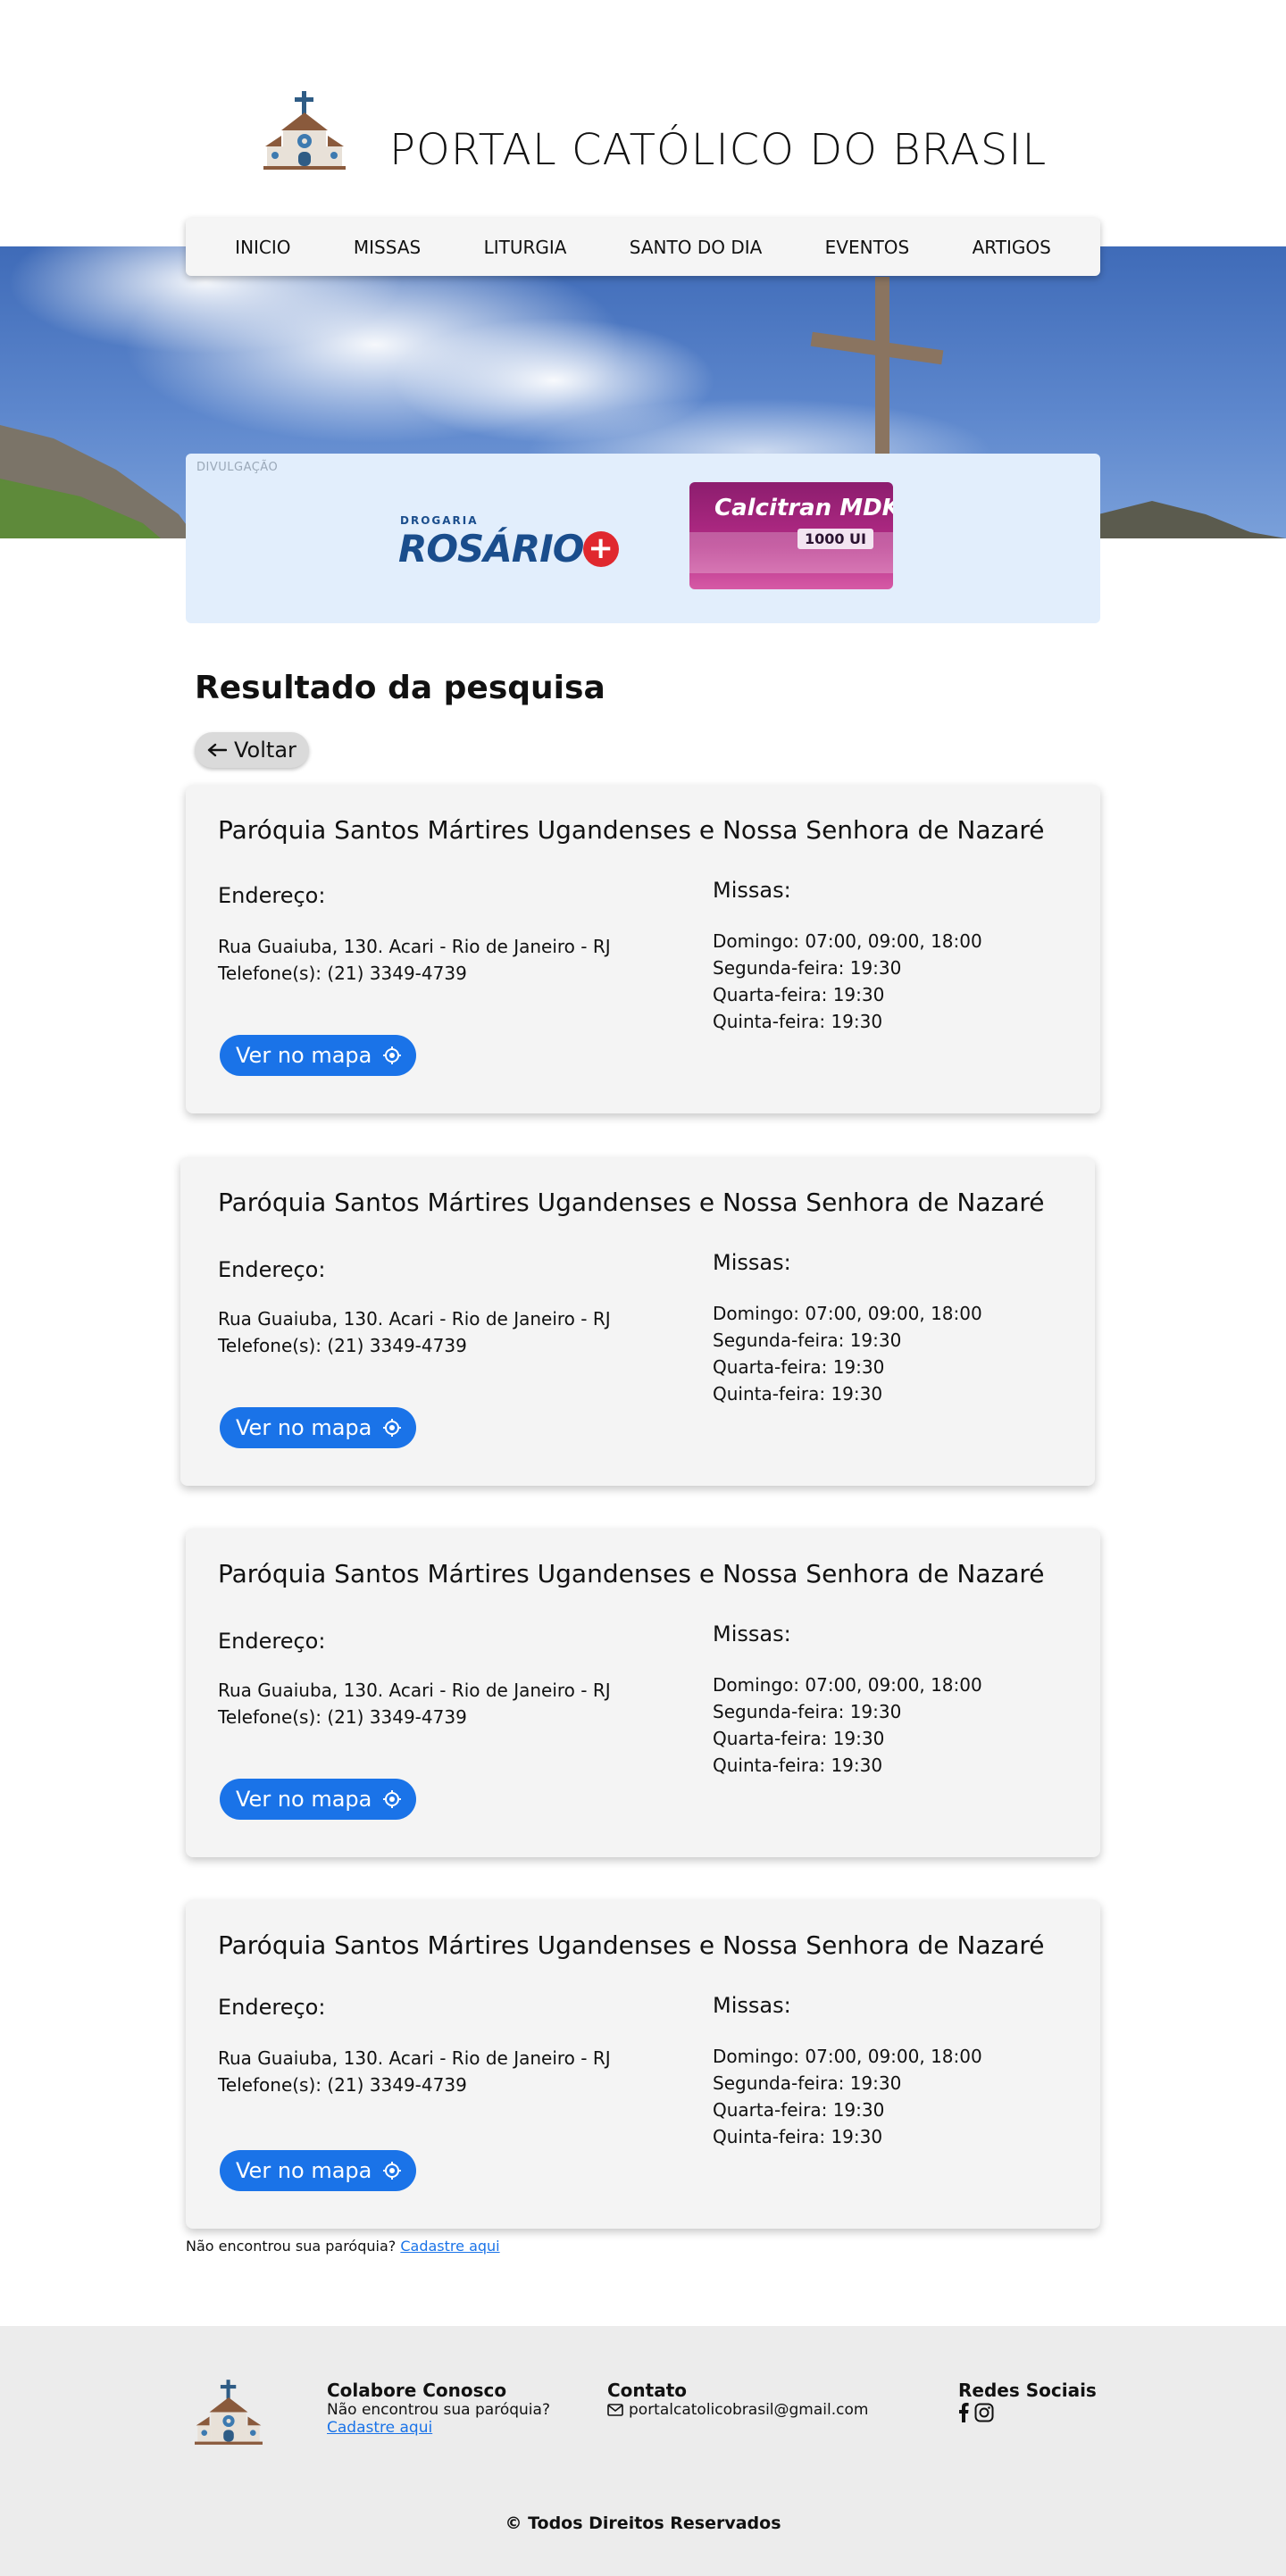  Describe the element at coordinates (868, 247) in the screenshot. I see `nav-item-eventos: EVENTOS` at that location.